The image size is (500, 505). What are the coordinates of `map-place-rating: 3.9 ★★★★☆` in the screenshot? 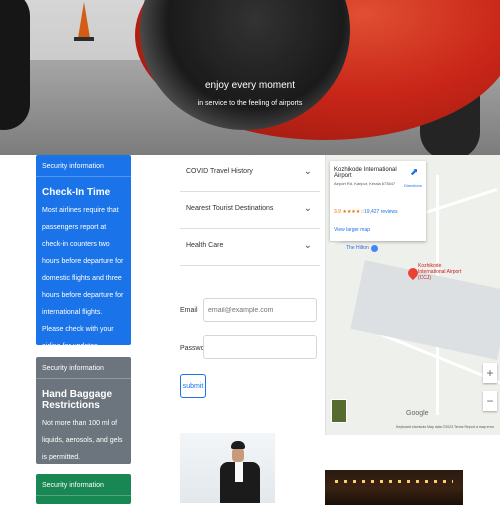 It's located at (349, 212).